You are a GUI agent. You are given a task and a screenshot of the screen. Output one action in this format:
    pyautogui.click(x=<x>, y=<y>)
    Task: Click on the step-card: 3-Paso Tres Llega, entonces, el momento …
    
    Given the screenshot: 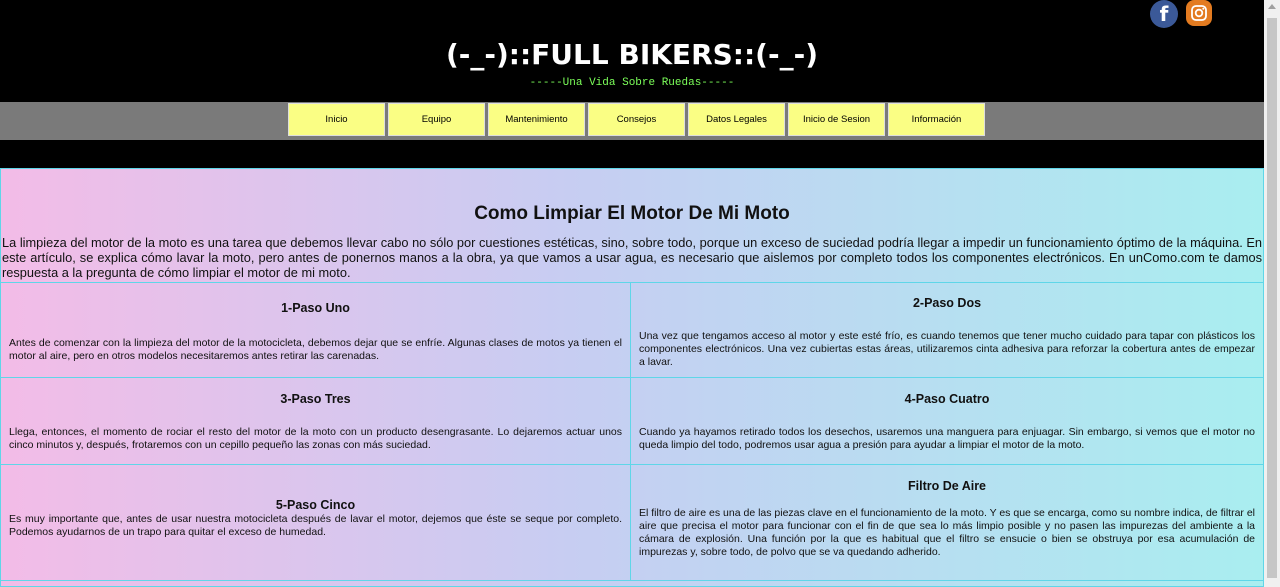 What is the action you would take?
    pyautogui.click(x=316, y=421)
    